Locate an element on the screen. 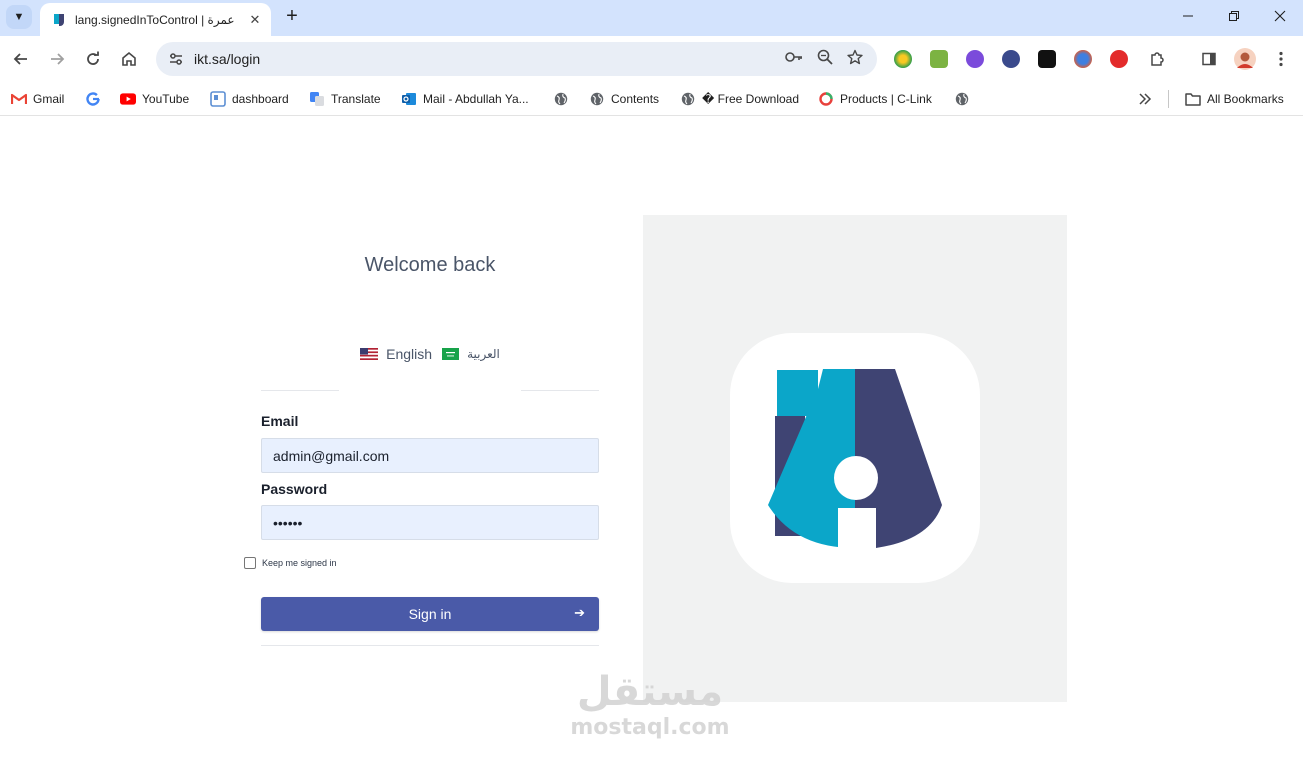 This screenshot has height=764, width=1303. back-arrow-icon is located at coordinates (21, 59).